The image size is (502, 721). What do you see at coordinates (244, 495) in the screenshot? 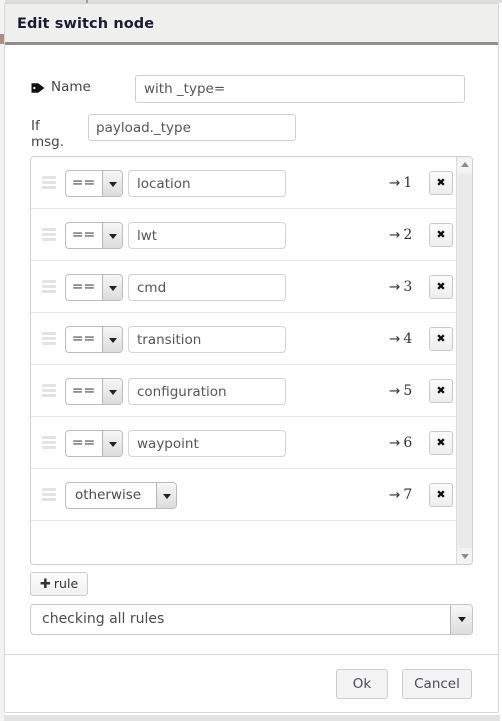
I see `rule-row: otherwise → 7 ✖` at bounding box center [244, 495].